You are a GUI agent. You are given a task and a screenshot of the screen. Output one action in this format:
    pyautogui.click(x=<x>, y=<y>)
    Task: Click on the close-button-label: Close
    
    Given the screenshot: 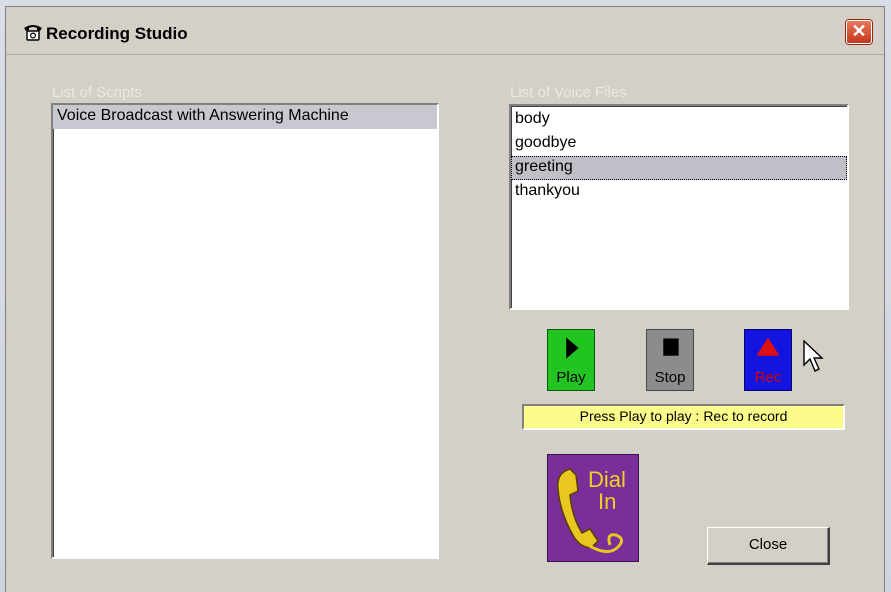 What is the action you would take?
    pyautogui.click(x=768, y=544)
    